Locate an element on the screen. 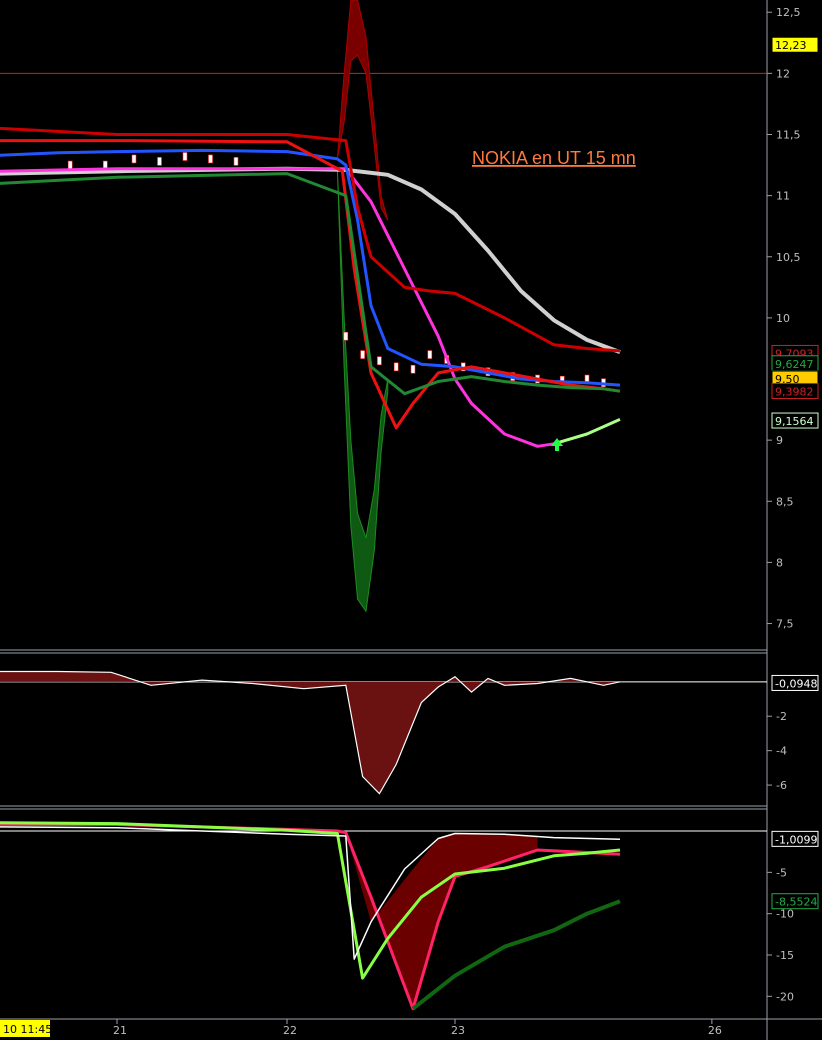 The width and height of the screenshot is (822, 1040). value-tag-label: 12,23 is located at coordinates (791, 45).